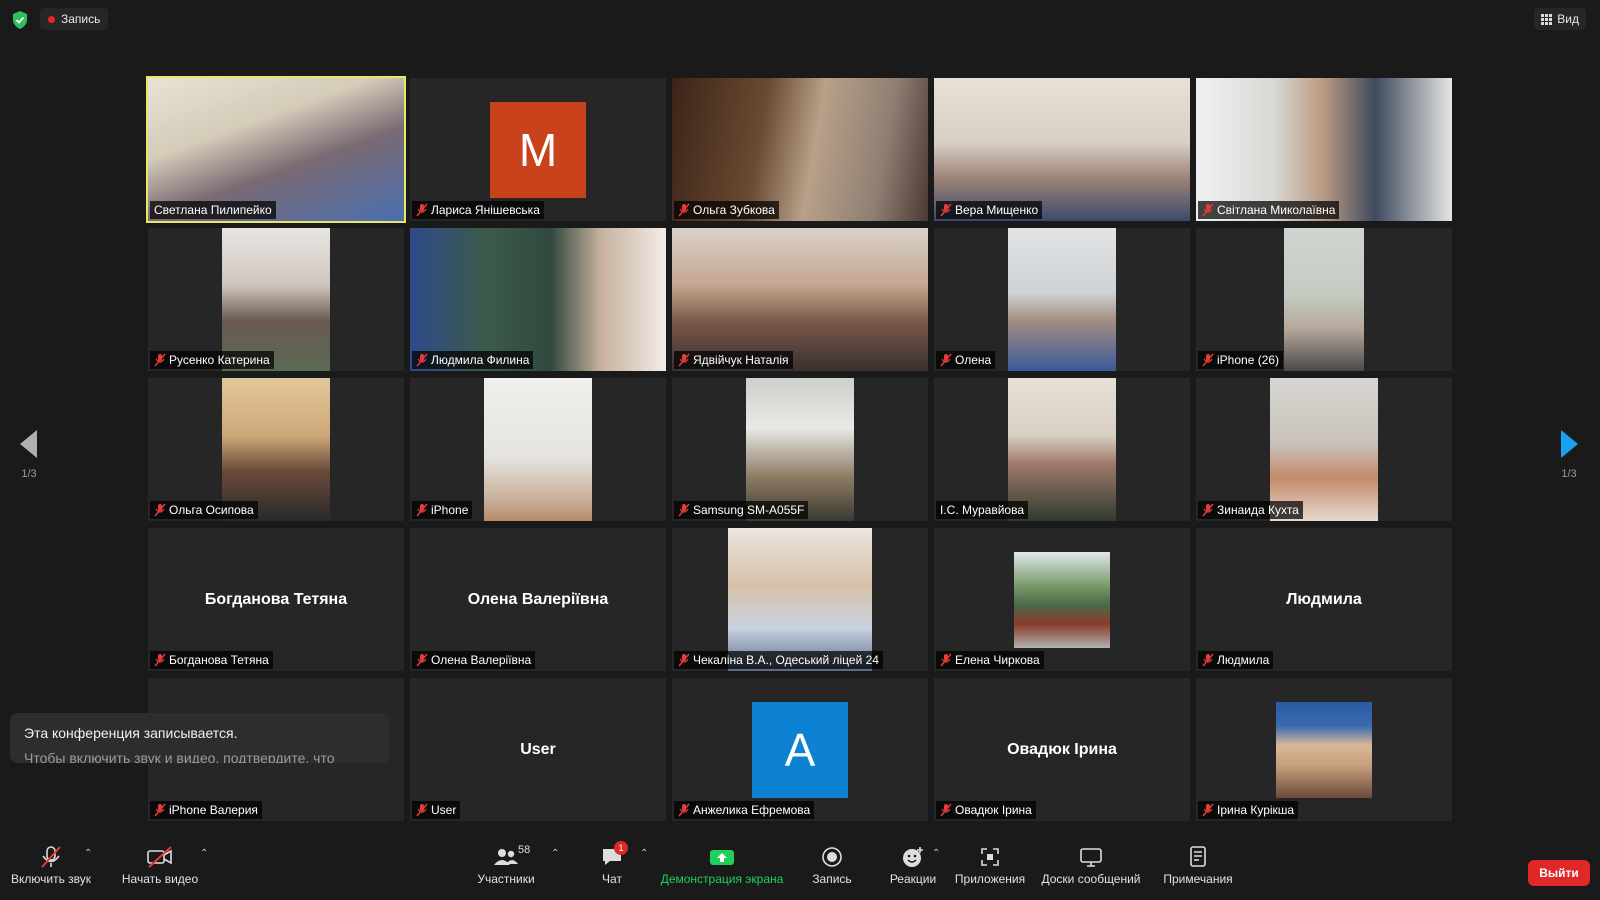  What do you see at coordinates (506, 871) in the screenshot?
I see `participants-button: Участники 58` at bounding box center [506, 871].